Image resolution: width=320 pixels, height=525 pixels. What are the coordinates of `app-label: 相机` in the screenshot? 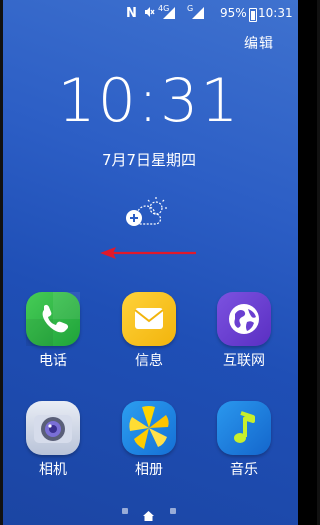 It's located at (53, 470).